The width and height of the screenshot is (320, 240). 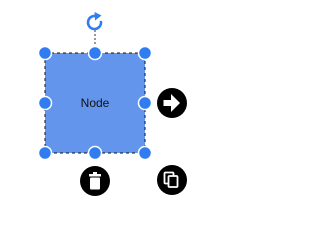 I want to click on resize-handle-bottom-right, so click(x=145, y=153).